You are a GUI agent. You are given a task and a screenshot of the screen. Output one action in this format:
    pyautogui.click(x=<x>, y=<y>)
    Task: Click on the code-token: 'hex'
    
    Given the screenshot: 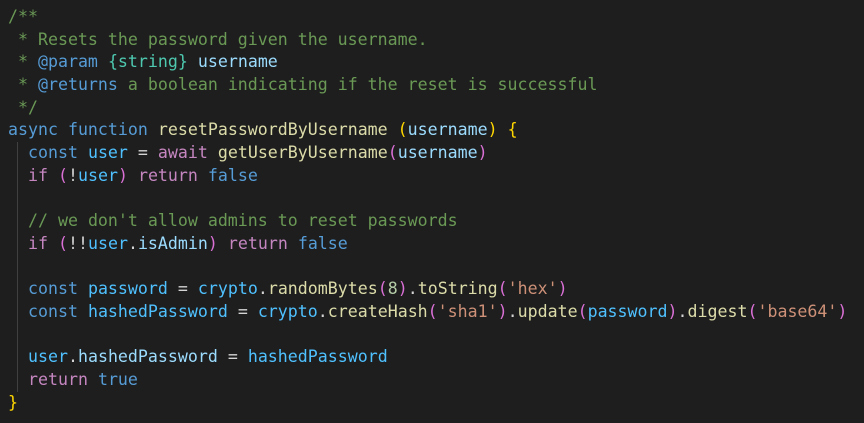 What is the action you would take?
    pyautogui.click(x=532, y=289)
    